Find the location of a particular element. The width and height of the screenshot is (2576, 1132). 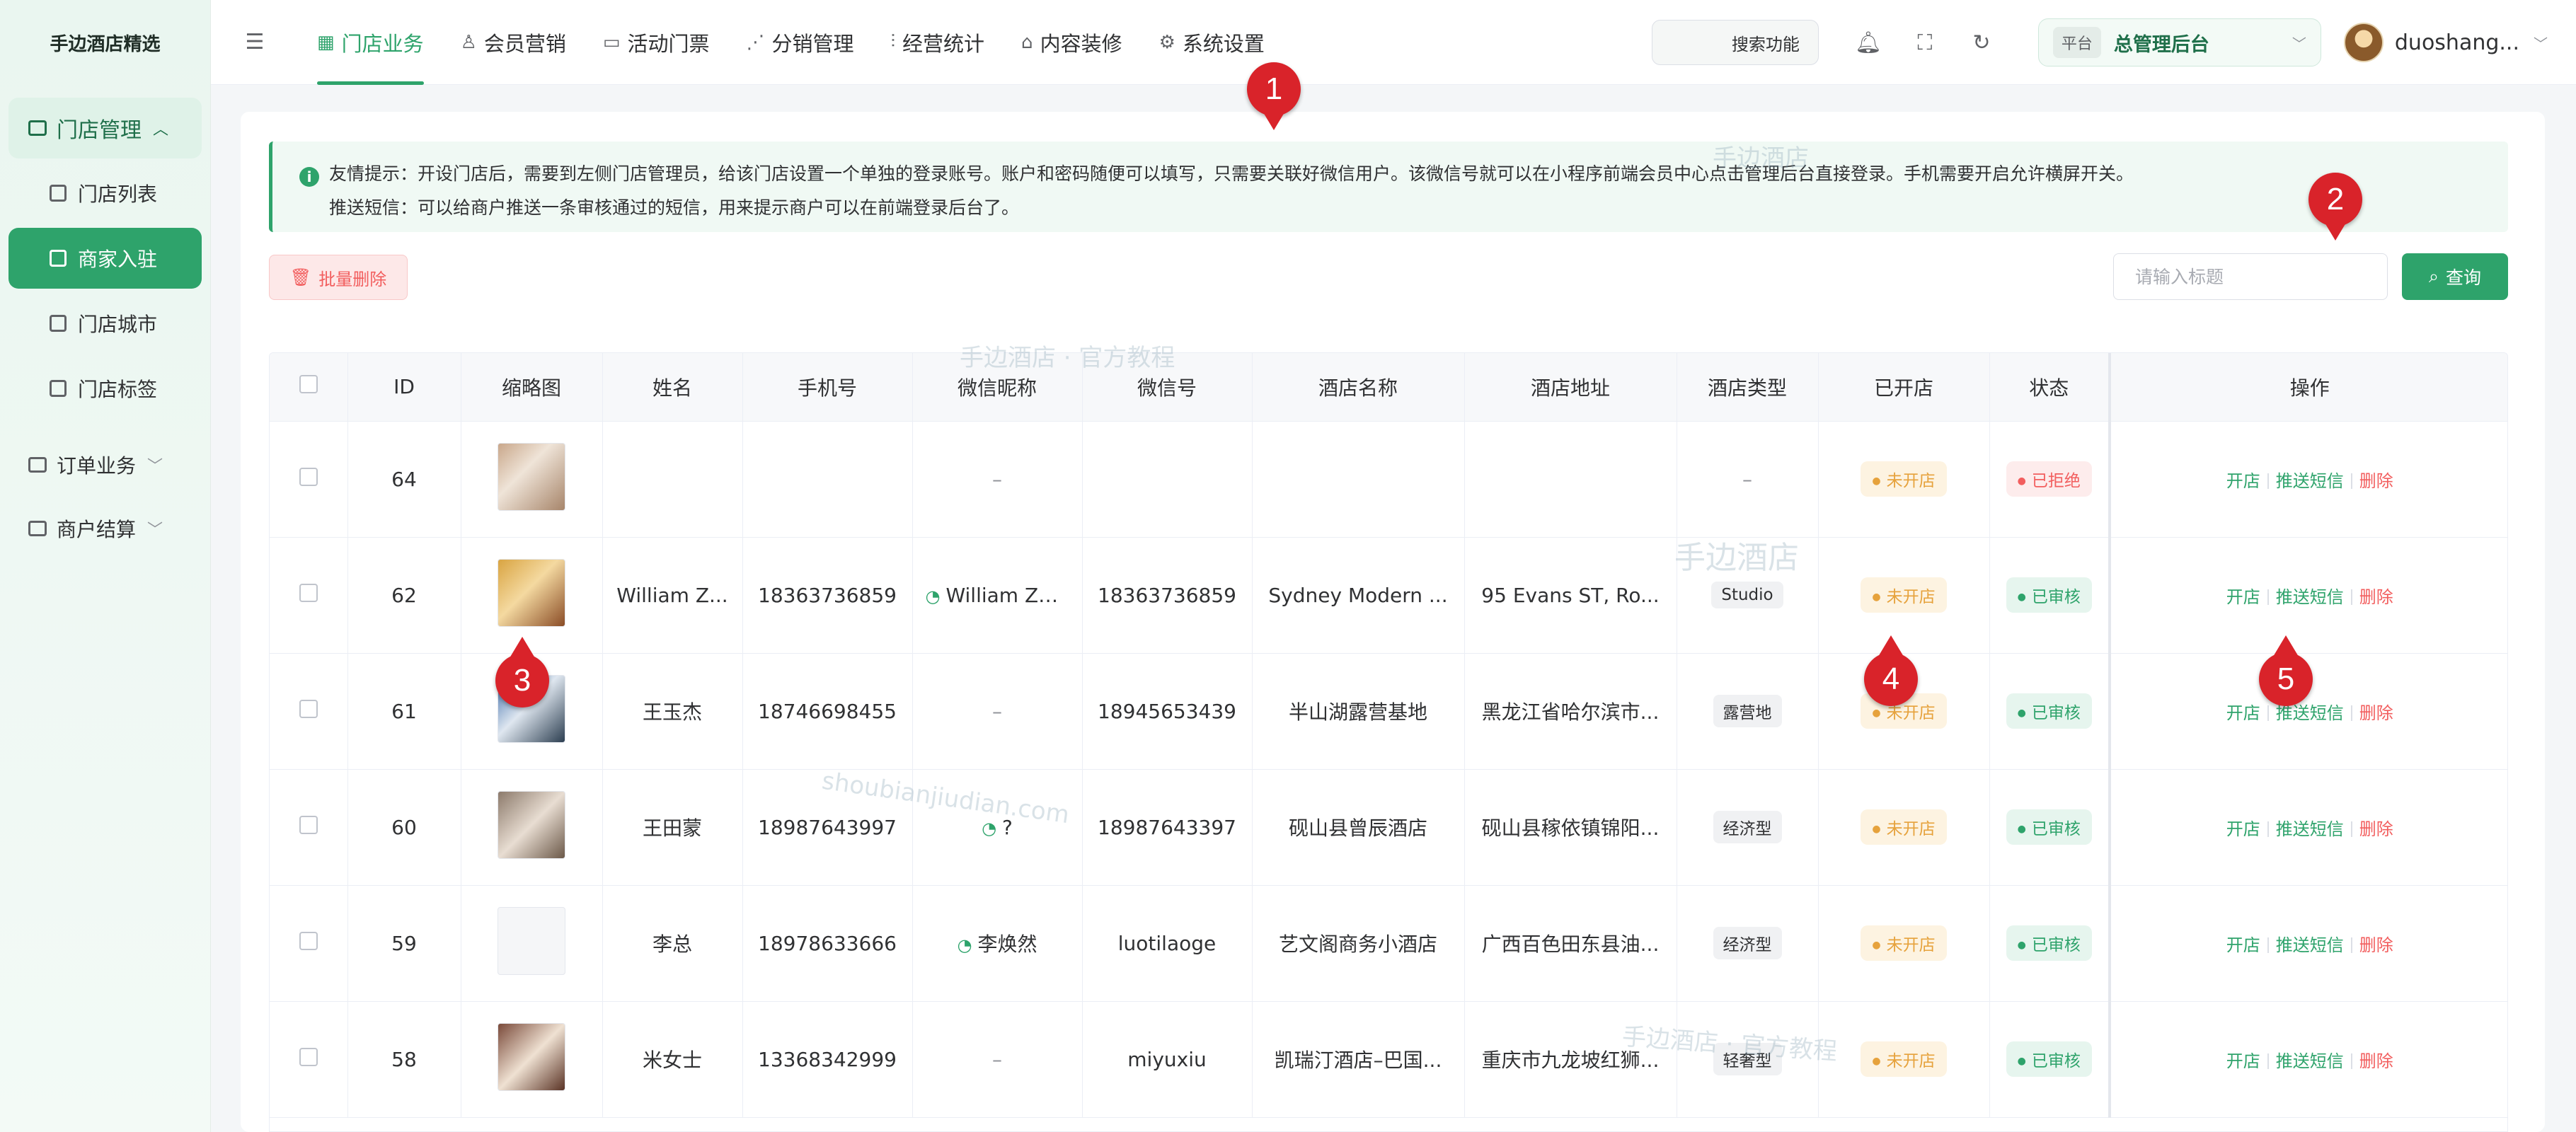

cell-id: 61 is located at coordinates (404, 711).